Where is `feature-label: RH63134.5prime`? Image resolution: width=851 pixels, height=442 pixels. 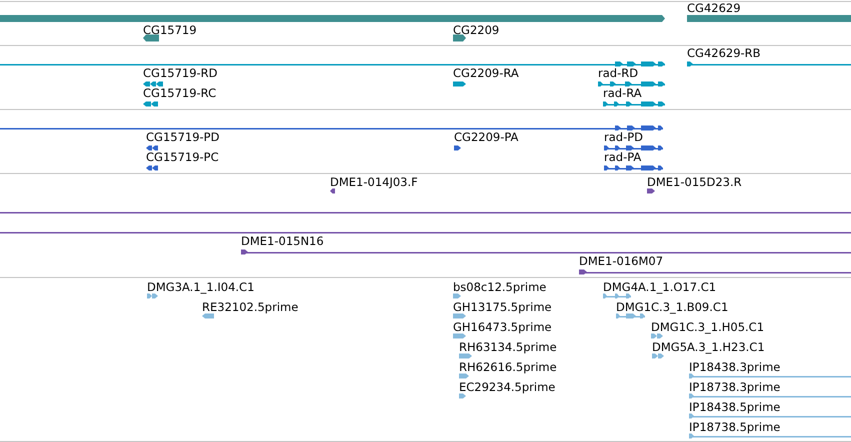
feature-label: RH63134.5prime is located at coordinates (508, 347).